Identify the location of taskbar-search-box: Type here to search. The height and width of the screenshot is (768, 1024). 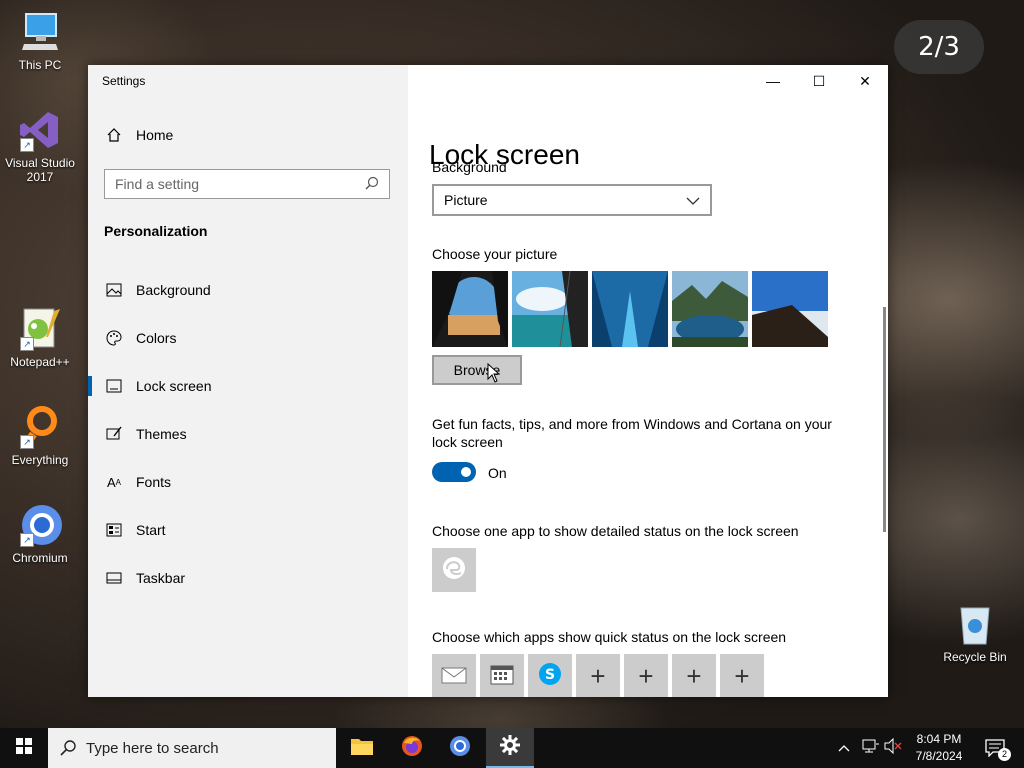
(192, 748).